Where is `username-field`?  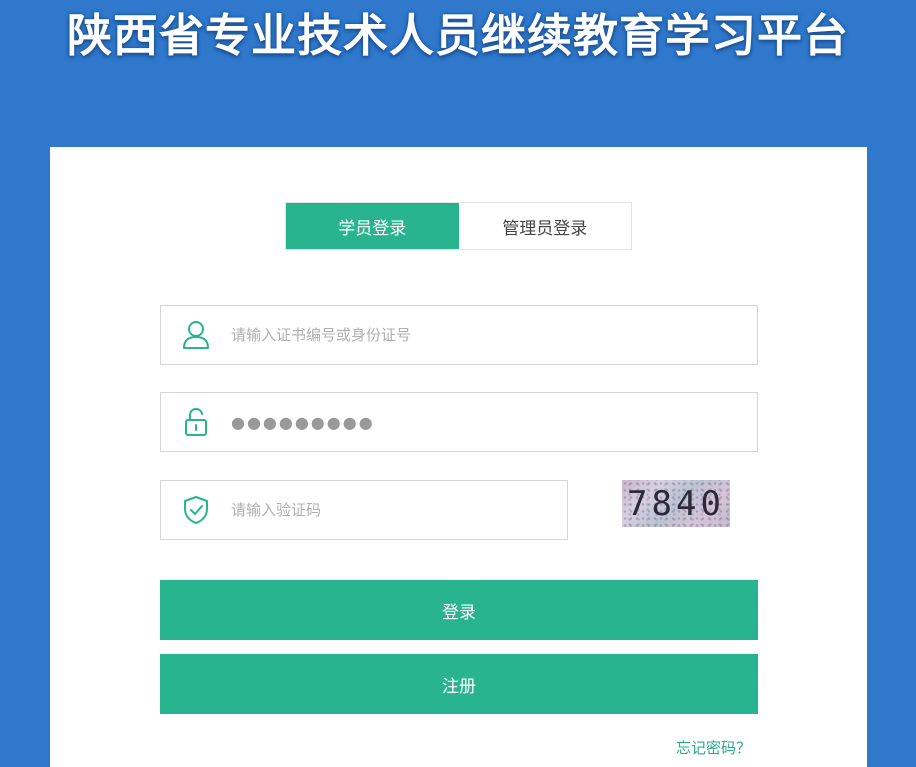 username-field is located at coordinates (459, 335).